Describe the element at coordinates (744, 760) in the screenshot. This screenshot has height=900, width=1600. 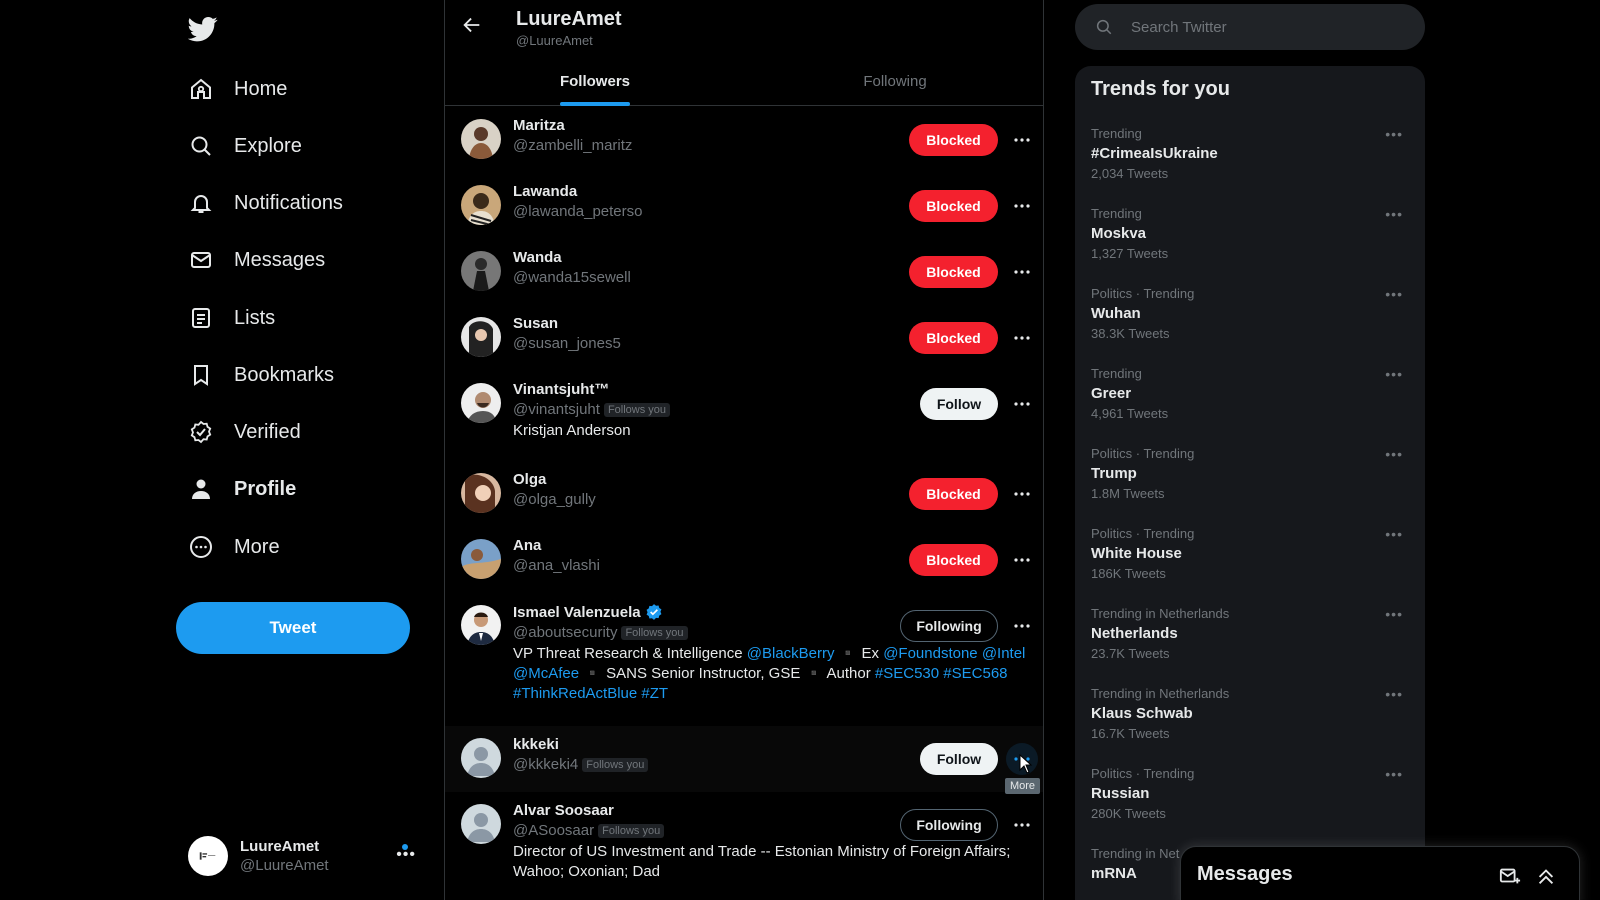
I see `user-row: kkkeki @kkkeki4 Follows you Follow More` at that location.